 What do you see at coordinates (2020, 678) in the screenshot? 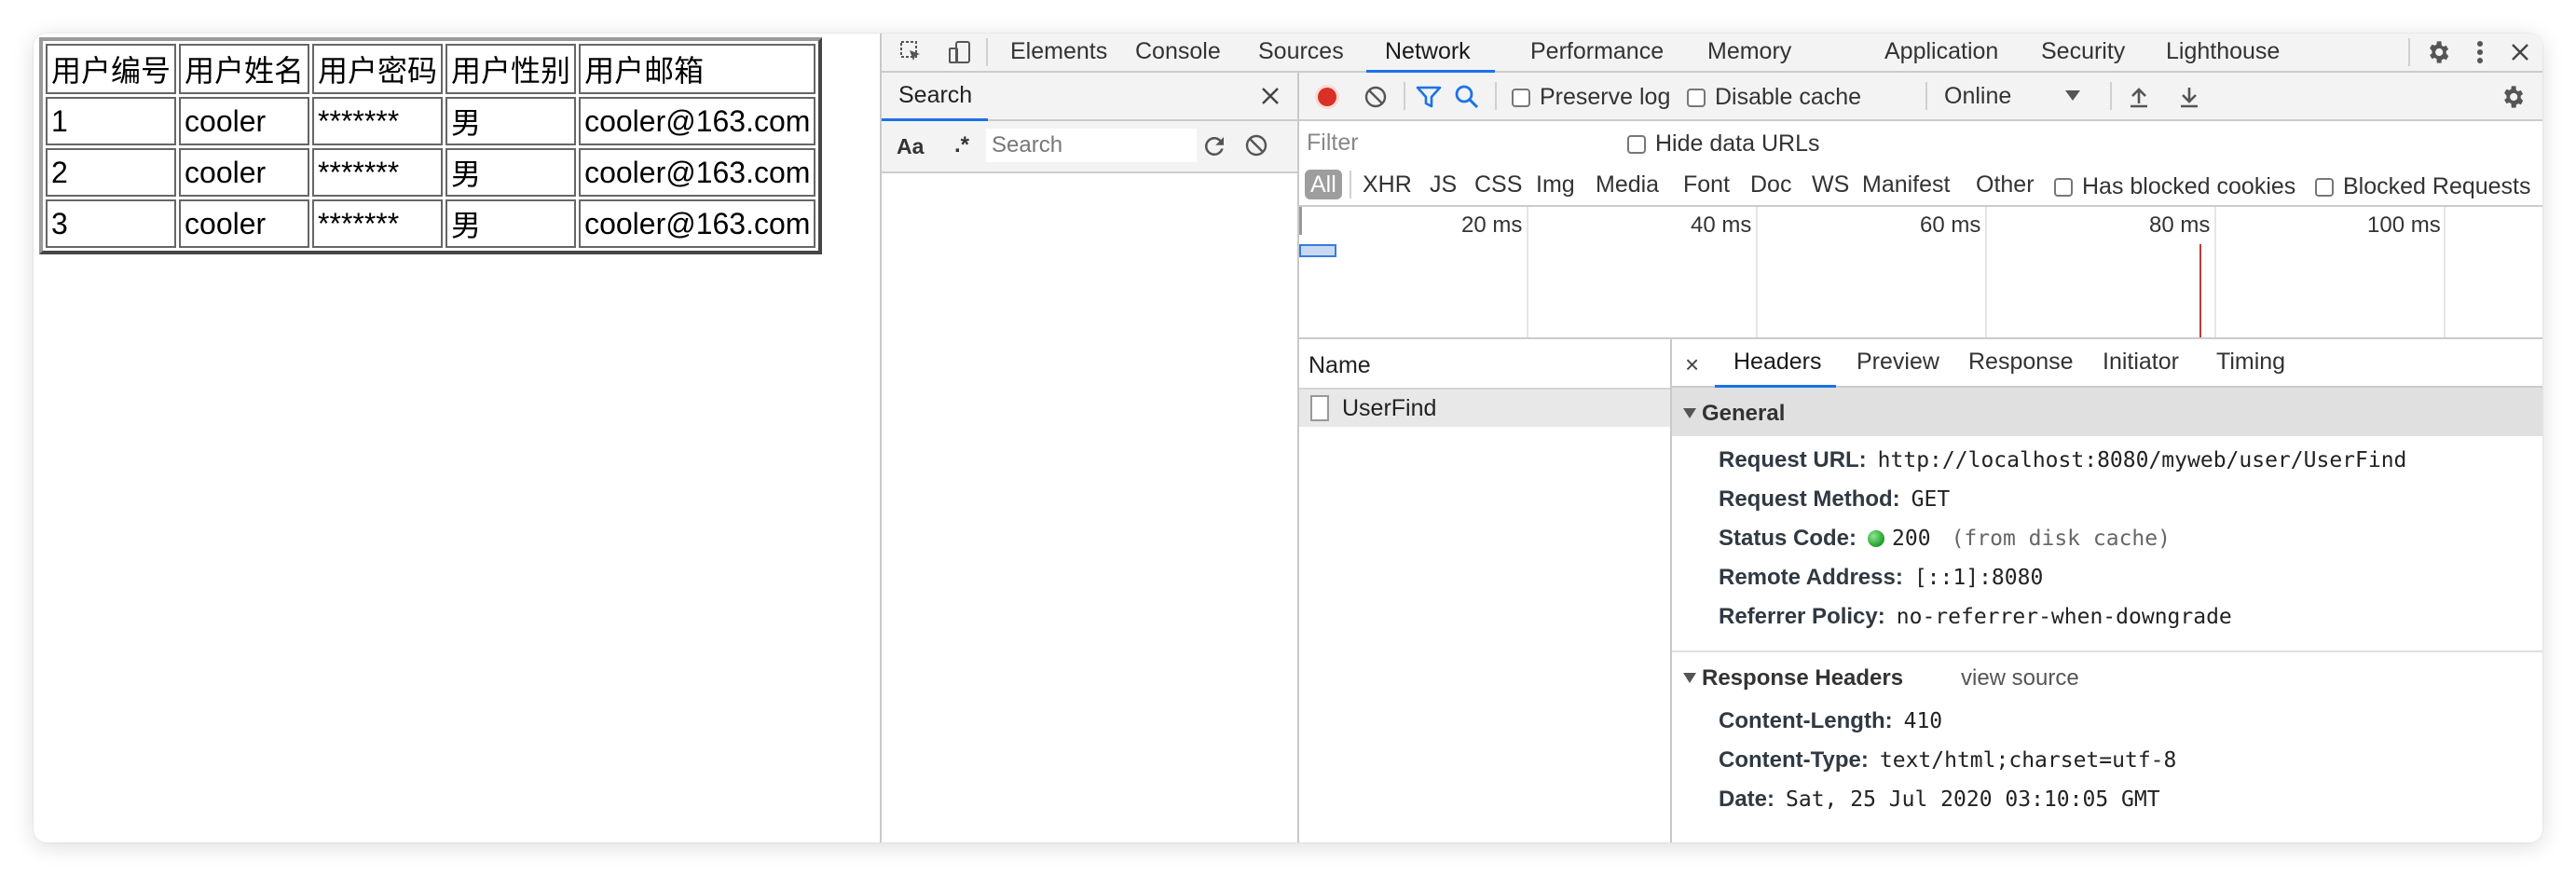
I see `view-source-link: view source` at bounding box center [2020, 678].